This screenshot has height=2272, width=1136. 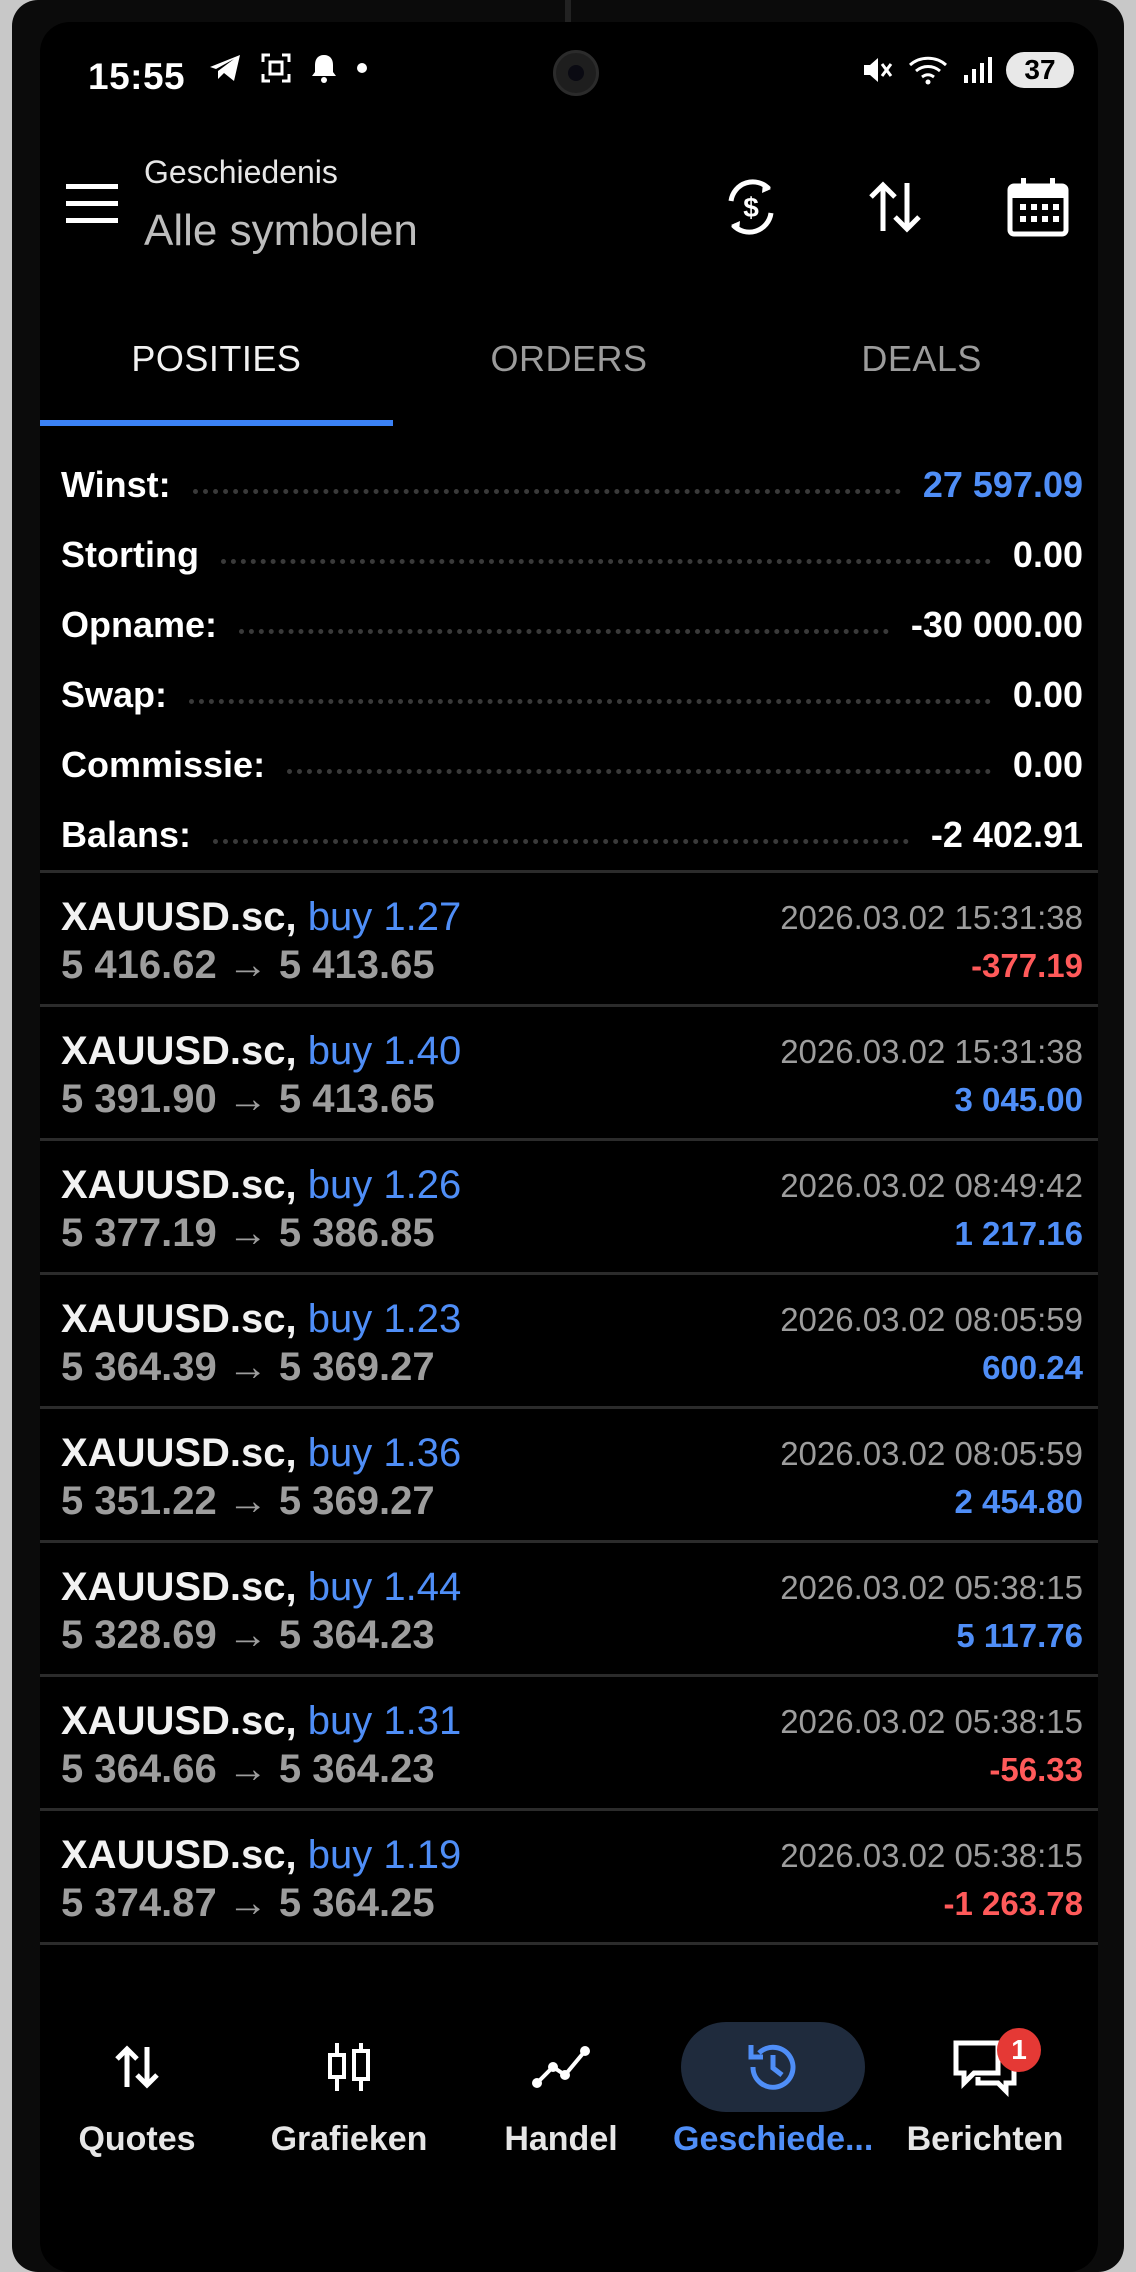 I want to click on position-symbol: XAUUSD.sc, buy 1.23, so click(x=261, y=1319).